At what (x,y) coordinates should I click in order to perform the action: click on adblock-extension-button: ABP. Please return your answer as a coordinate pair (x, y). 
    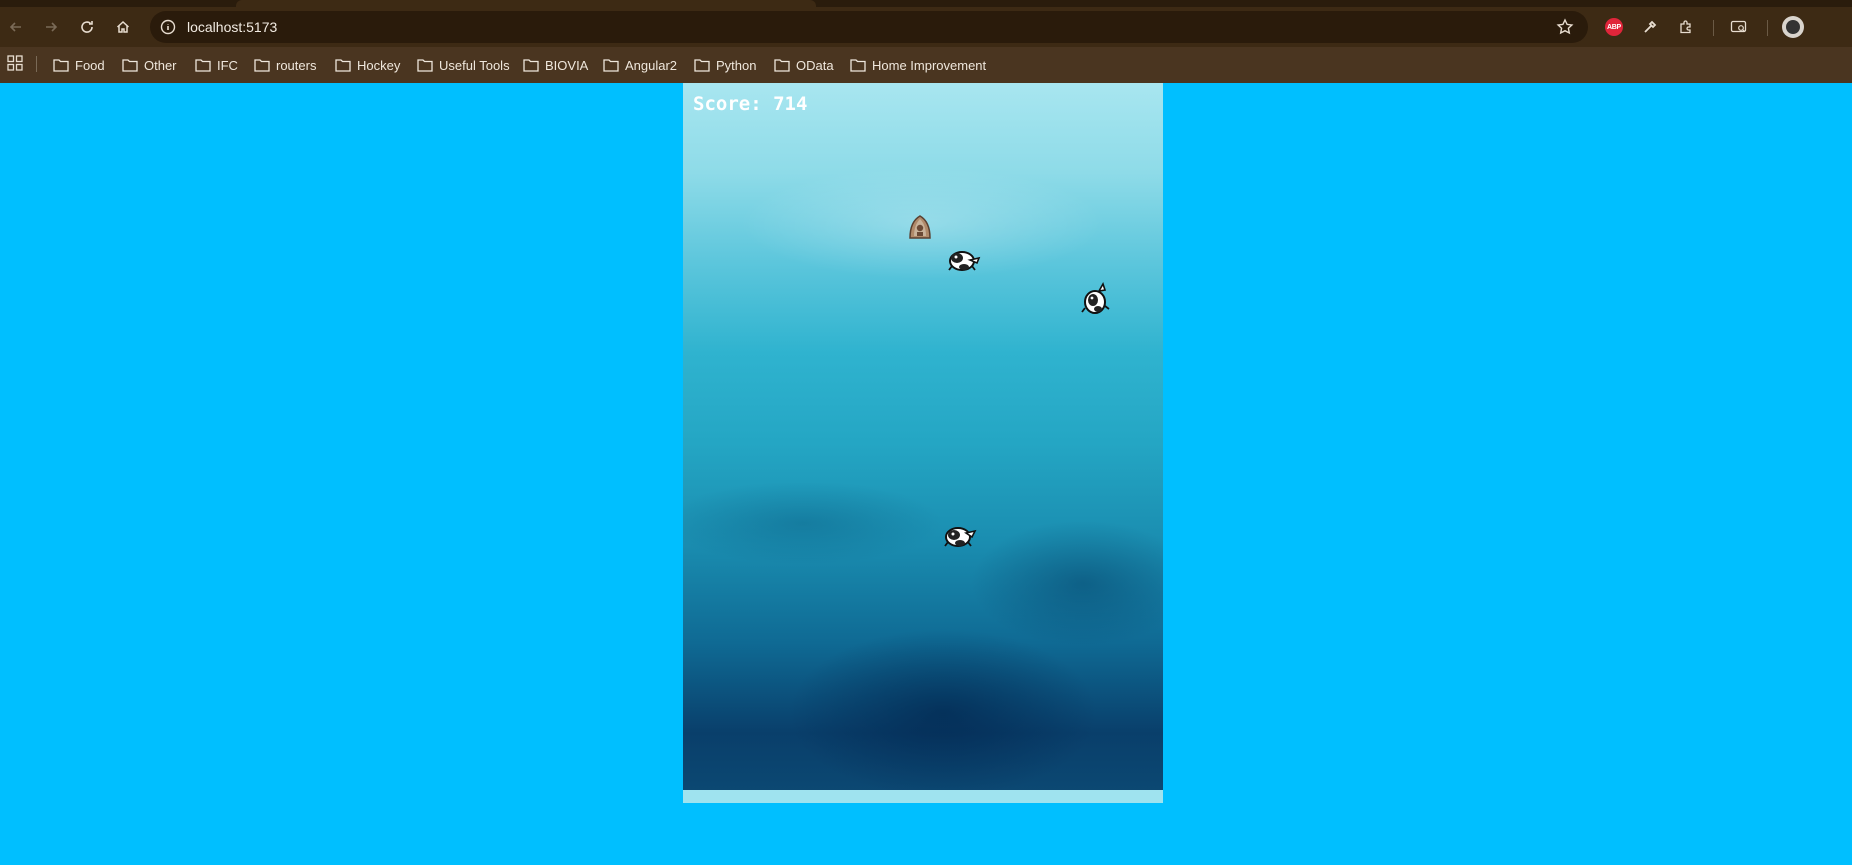
    Looking at the image, I should click on (1614, 27).